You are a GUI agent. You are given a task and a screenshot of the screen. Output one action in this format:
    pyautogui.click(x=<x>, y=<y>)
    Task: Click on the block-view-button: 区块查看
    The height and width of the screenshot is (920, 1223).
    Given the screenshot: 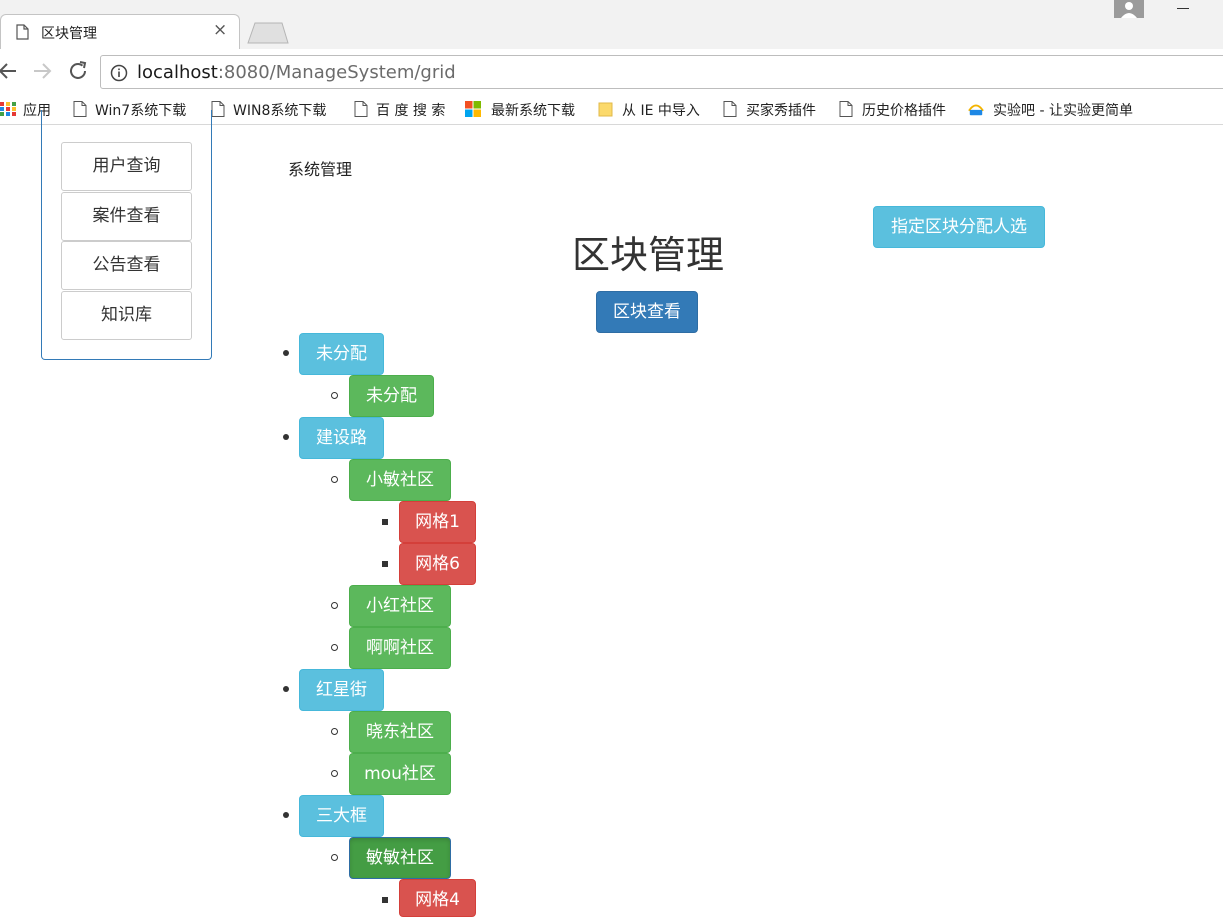 What is the action you would take?
    pyautogui.click(x=647, y=312)
    